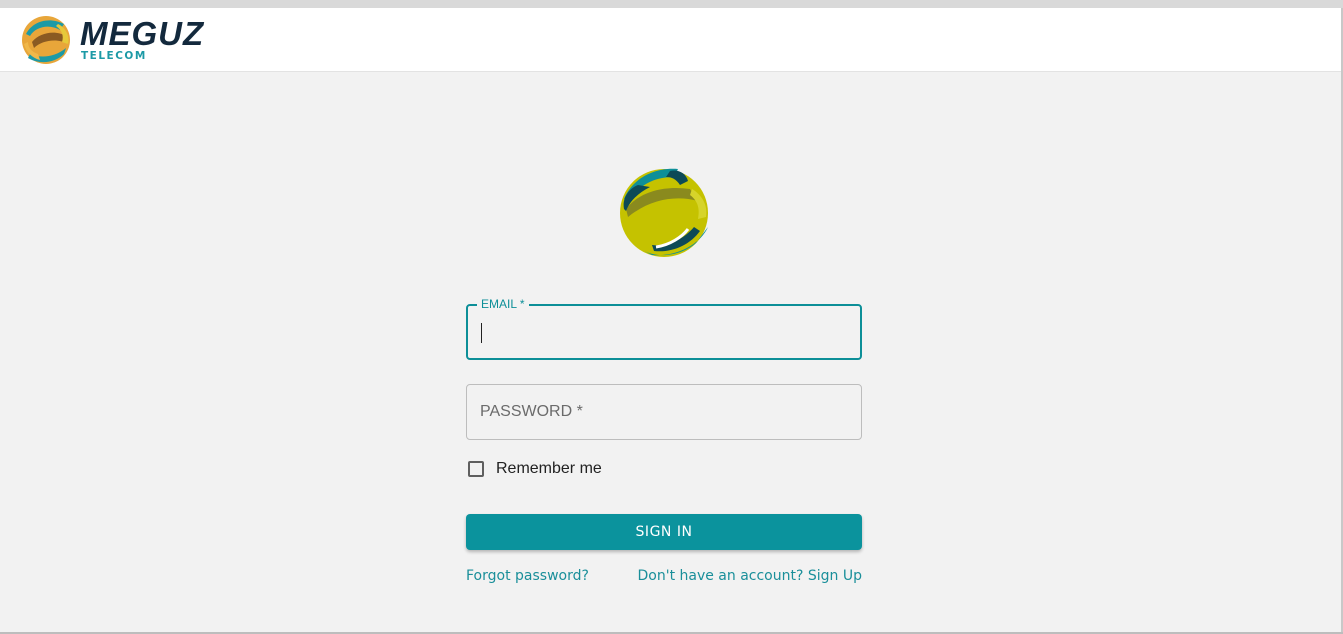 The height and width of the screenshot is (634, 1343). What do you see at coordinates (750, 576) in the screenshot?
I see `sign-up-link: Don't have an account? Sign Up` at bounding box center [750, 576].